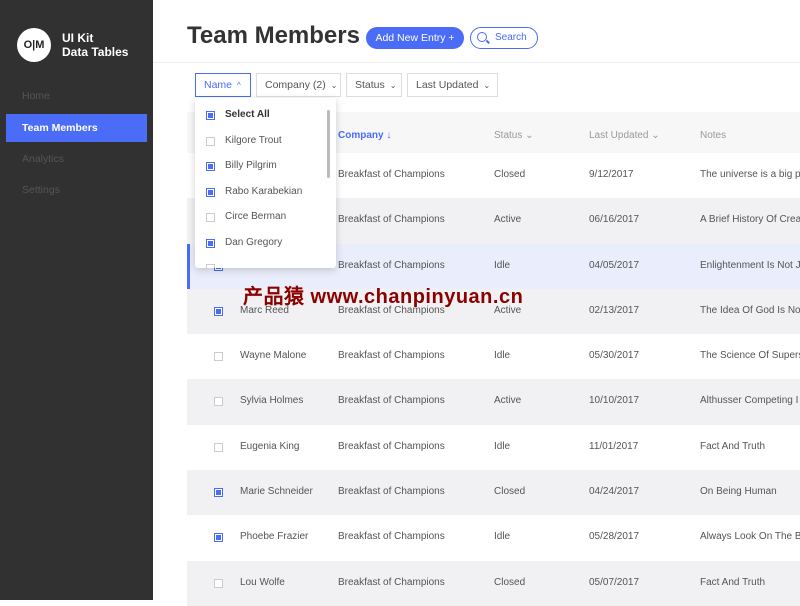 The height and width of the screenshot is (606, 800). What do you see at coordinates (253, 140) in the screenshot?
I see `dropdown-item-label: Kilgore Trout` at bounding box center [253, 140].